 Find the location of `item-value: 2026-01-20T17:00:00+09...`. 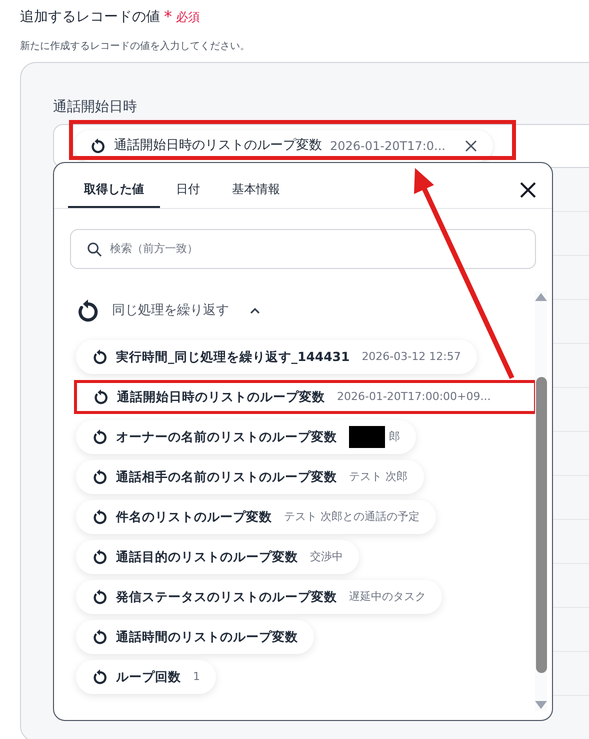

item-value: 2026-01-20T17:00:00+09... is located at coordinates (414, 396).